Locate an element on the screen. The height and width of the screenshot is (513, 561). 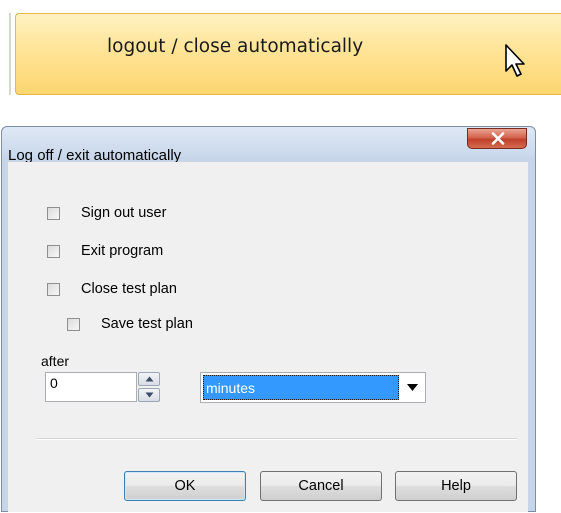
save-test-plan-label: Save test plan is located at coordinates (147, 324).